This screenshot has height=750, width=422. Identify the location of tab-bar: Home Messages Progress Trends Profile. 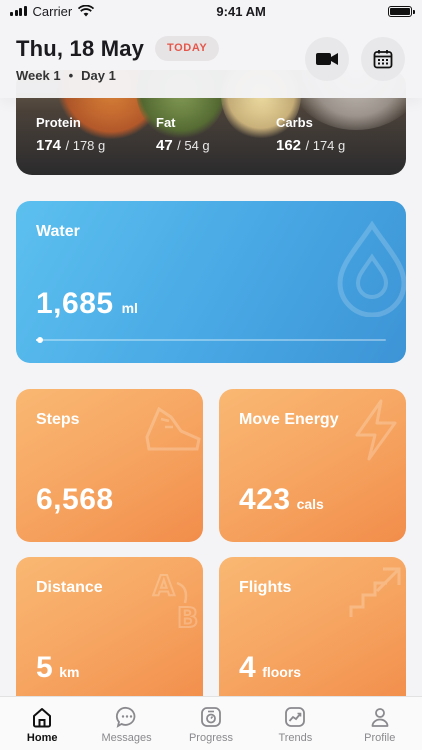
(211, 723).